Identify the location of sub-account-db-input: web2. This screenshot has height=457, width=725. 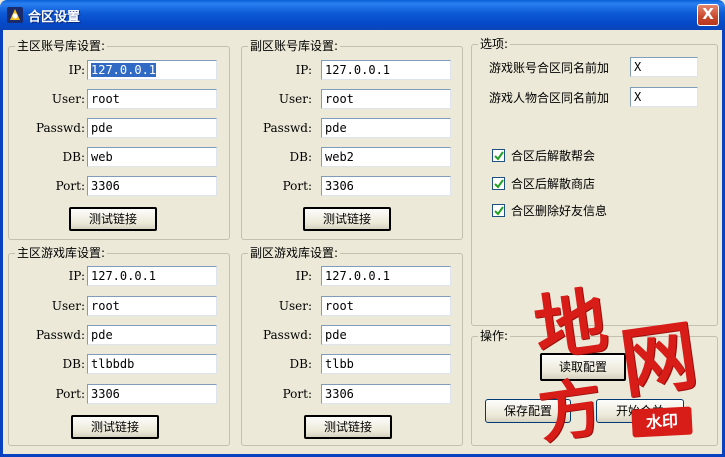
(386, 157).